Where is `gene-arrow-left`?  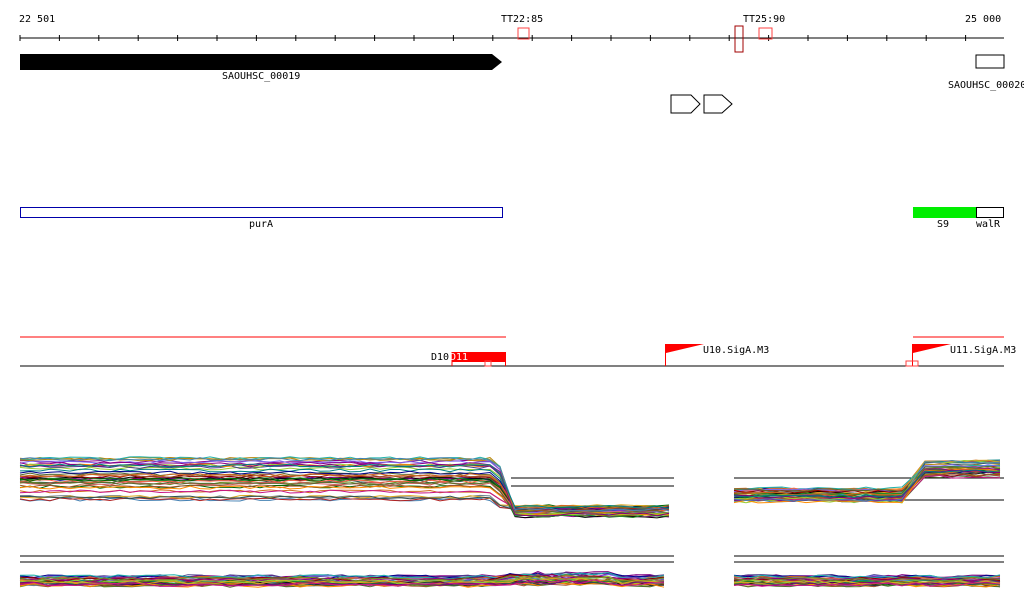 gene-arrow-left is located at coordinates (261, 62).